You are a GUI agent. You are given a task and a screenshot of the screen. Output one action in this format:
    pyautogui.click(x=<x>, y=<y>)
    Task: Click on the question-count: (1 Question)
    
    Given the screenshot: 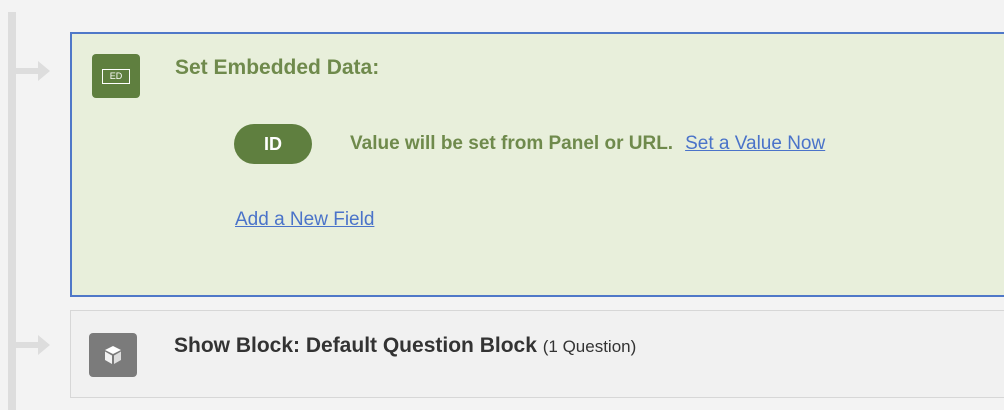 What is the action you would take?
    pyautogui.click(x=589, y=346)
    